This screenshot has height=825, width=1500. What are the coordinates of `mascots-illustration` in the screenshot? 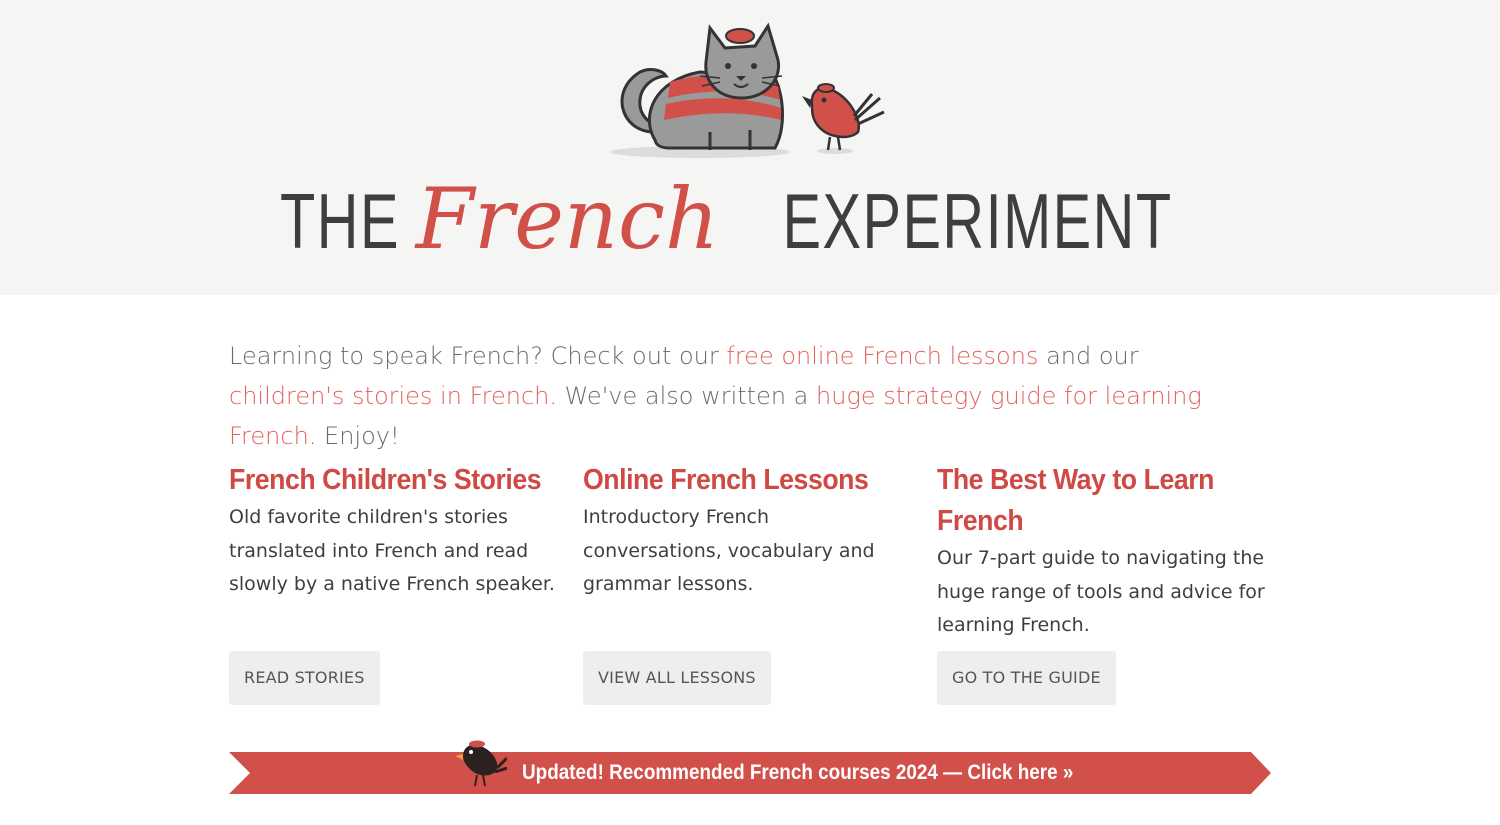 It's located at (747, 90).